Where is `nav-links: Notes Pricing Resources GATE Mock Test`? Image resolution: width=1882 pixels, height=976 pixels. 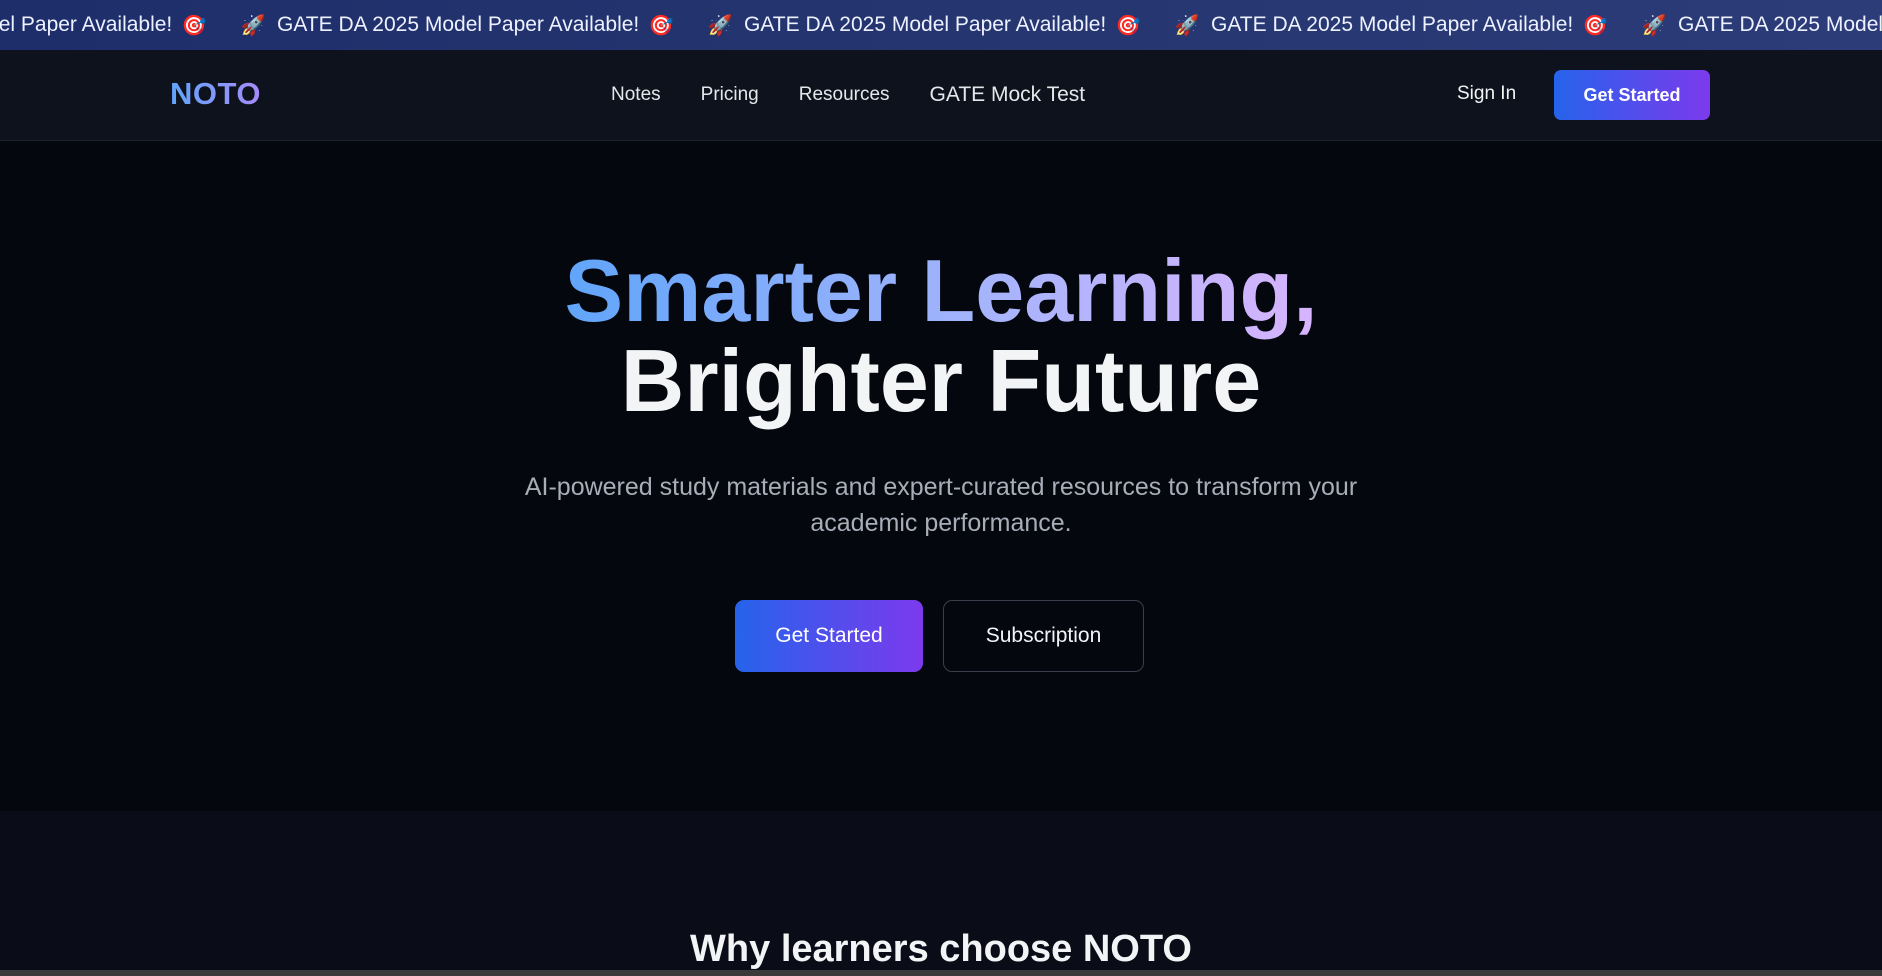 nav-links: Notes Pricing Resources GATE Mock Test is located at coordinates (868, 95).